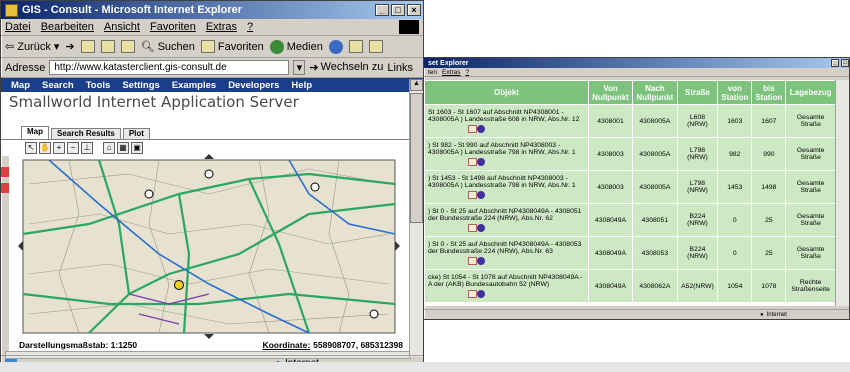  I want to click on cell-strasse: B224 (NRW), so click(697, 253).